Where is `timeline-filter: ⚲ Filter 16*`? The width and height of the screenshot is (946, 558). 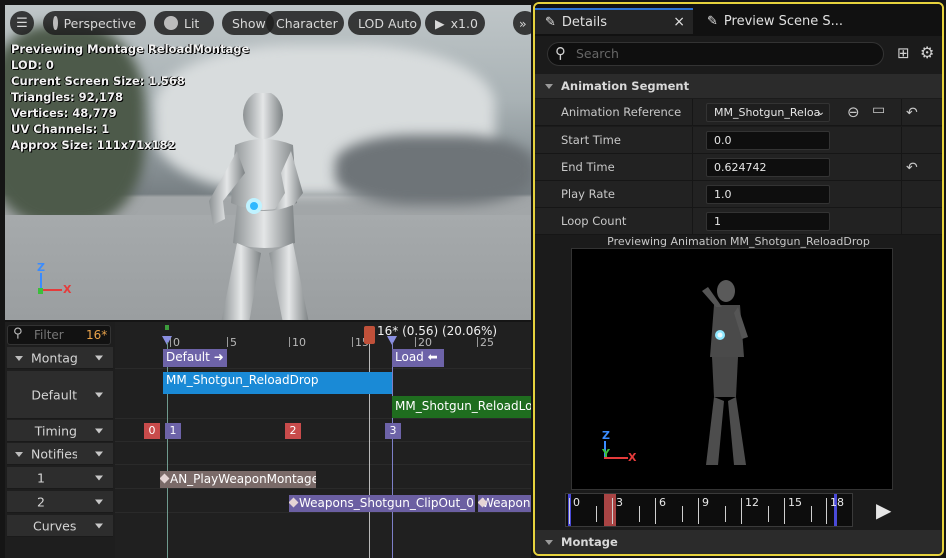
timeline-filter: ⚲ Filter 16* is located at coordinates (59, 335).